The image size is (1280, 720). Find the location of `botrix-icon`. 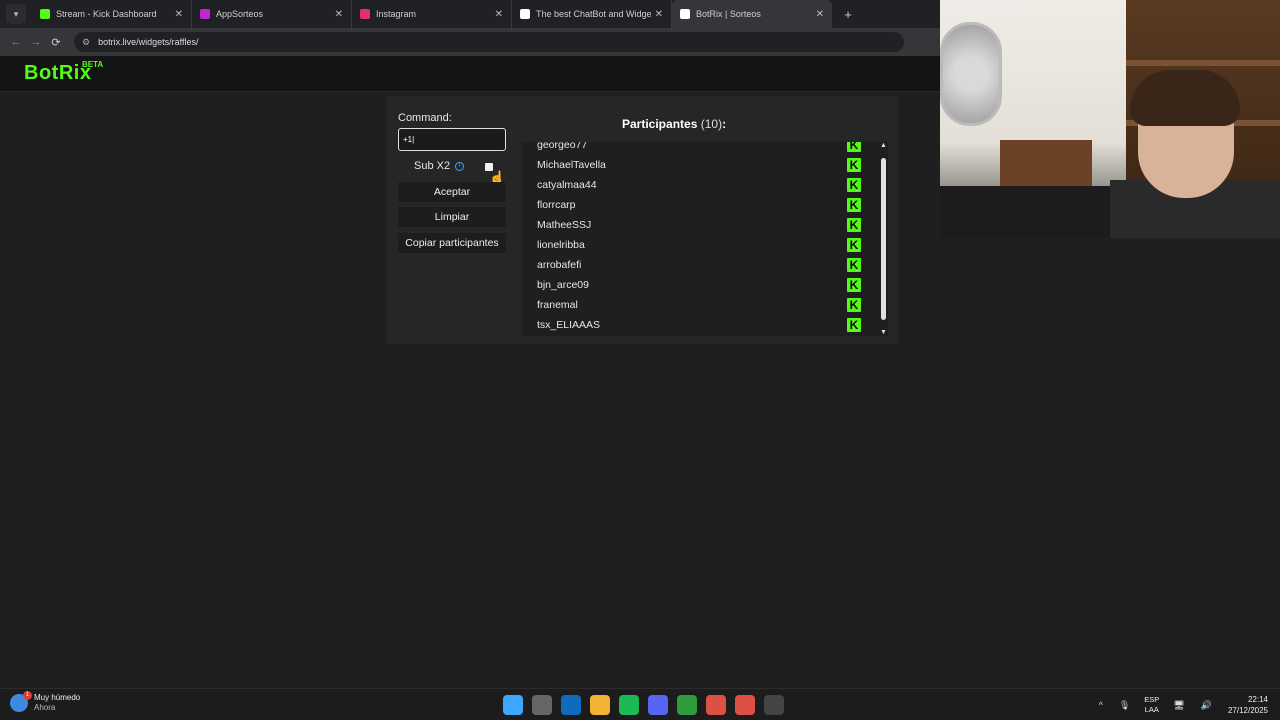

botrix-icon is located at coordinates (525, 14).